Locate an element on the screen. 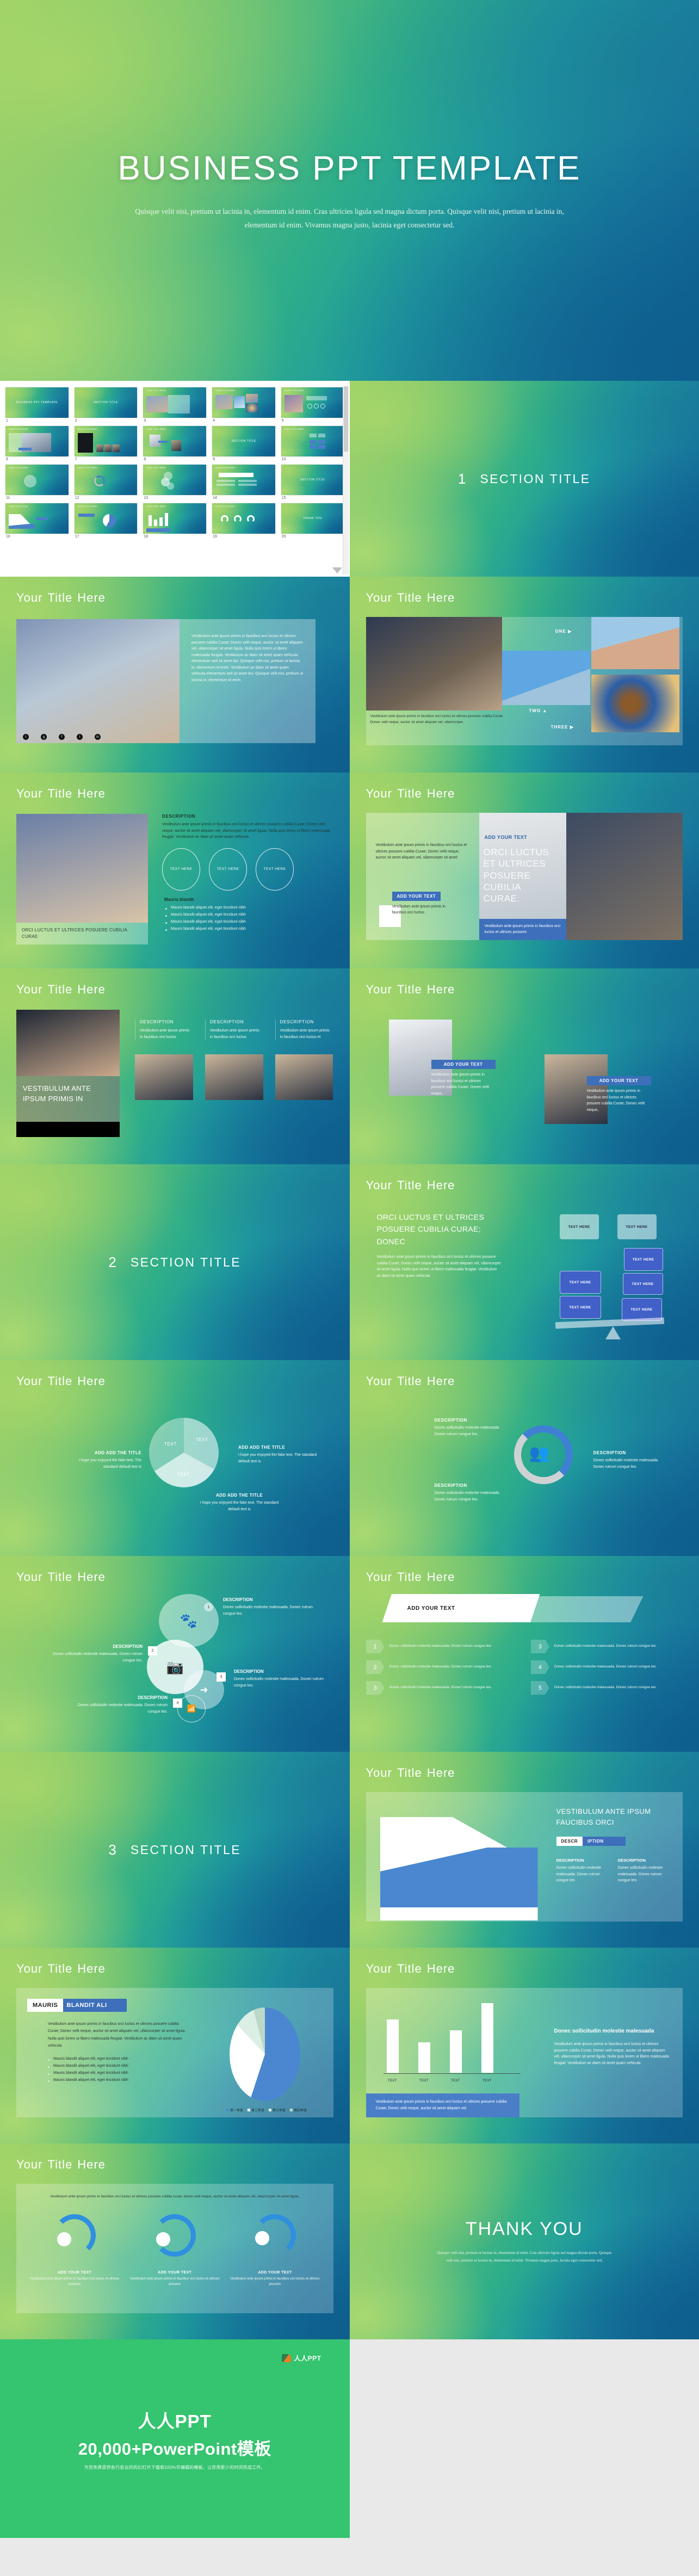 The width and height of the screenshot is (699, 2576). thumbnail-item: SECTION TITLE 2 is located at coordinates (106, 405).